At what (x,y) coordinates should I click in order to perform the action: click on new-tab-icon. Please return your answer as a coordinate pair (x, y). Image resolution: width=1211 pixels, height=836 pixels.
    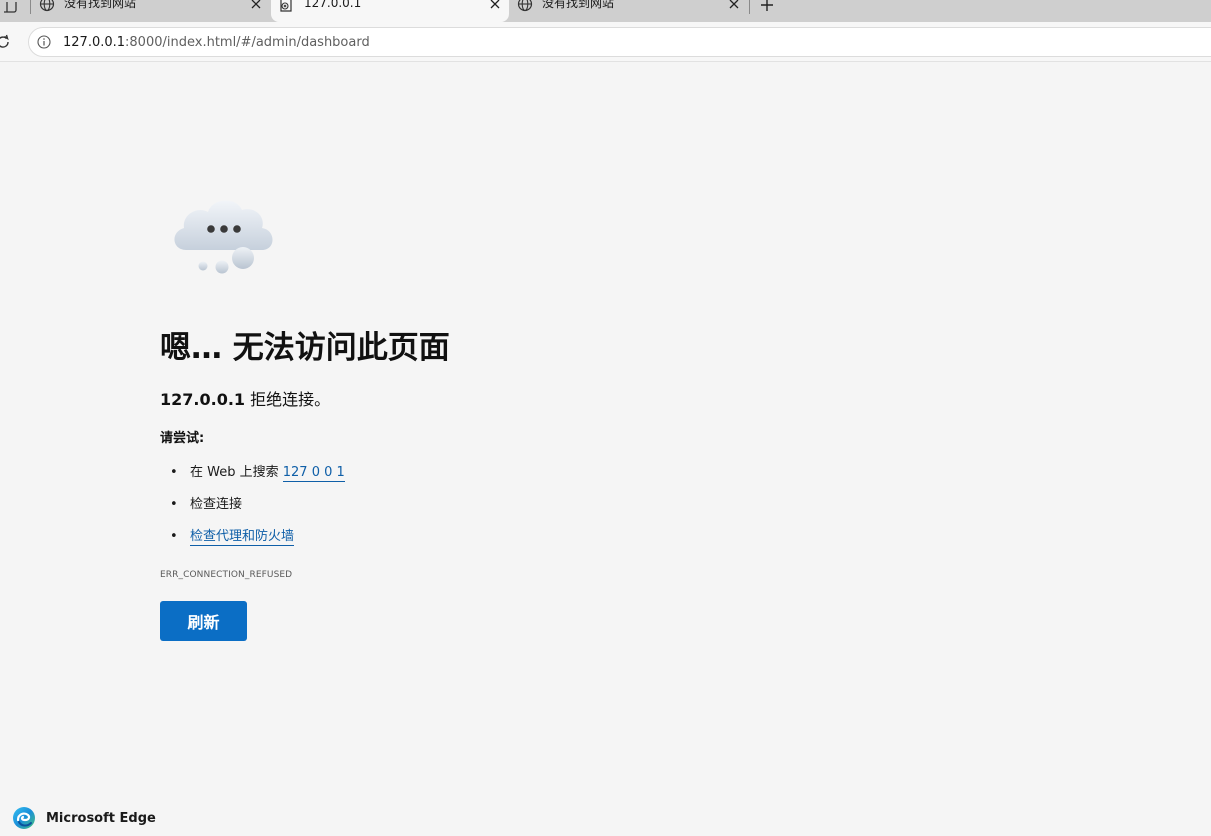
    Looking at the image, I should click on (767, 7).